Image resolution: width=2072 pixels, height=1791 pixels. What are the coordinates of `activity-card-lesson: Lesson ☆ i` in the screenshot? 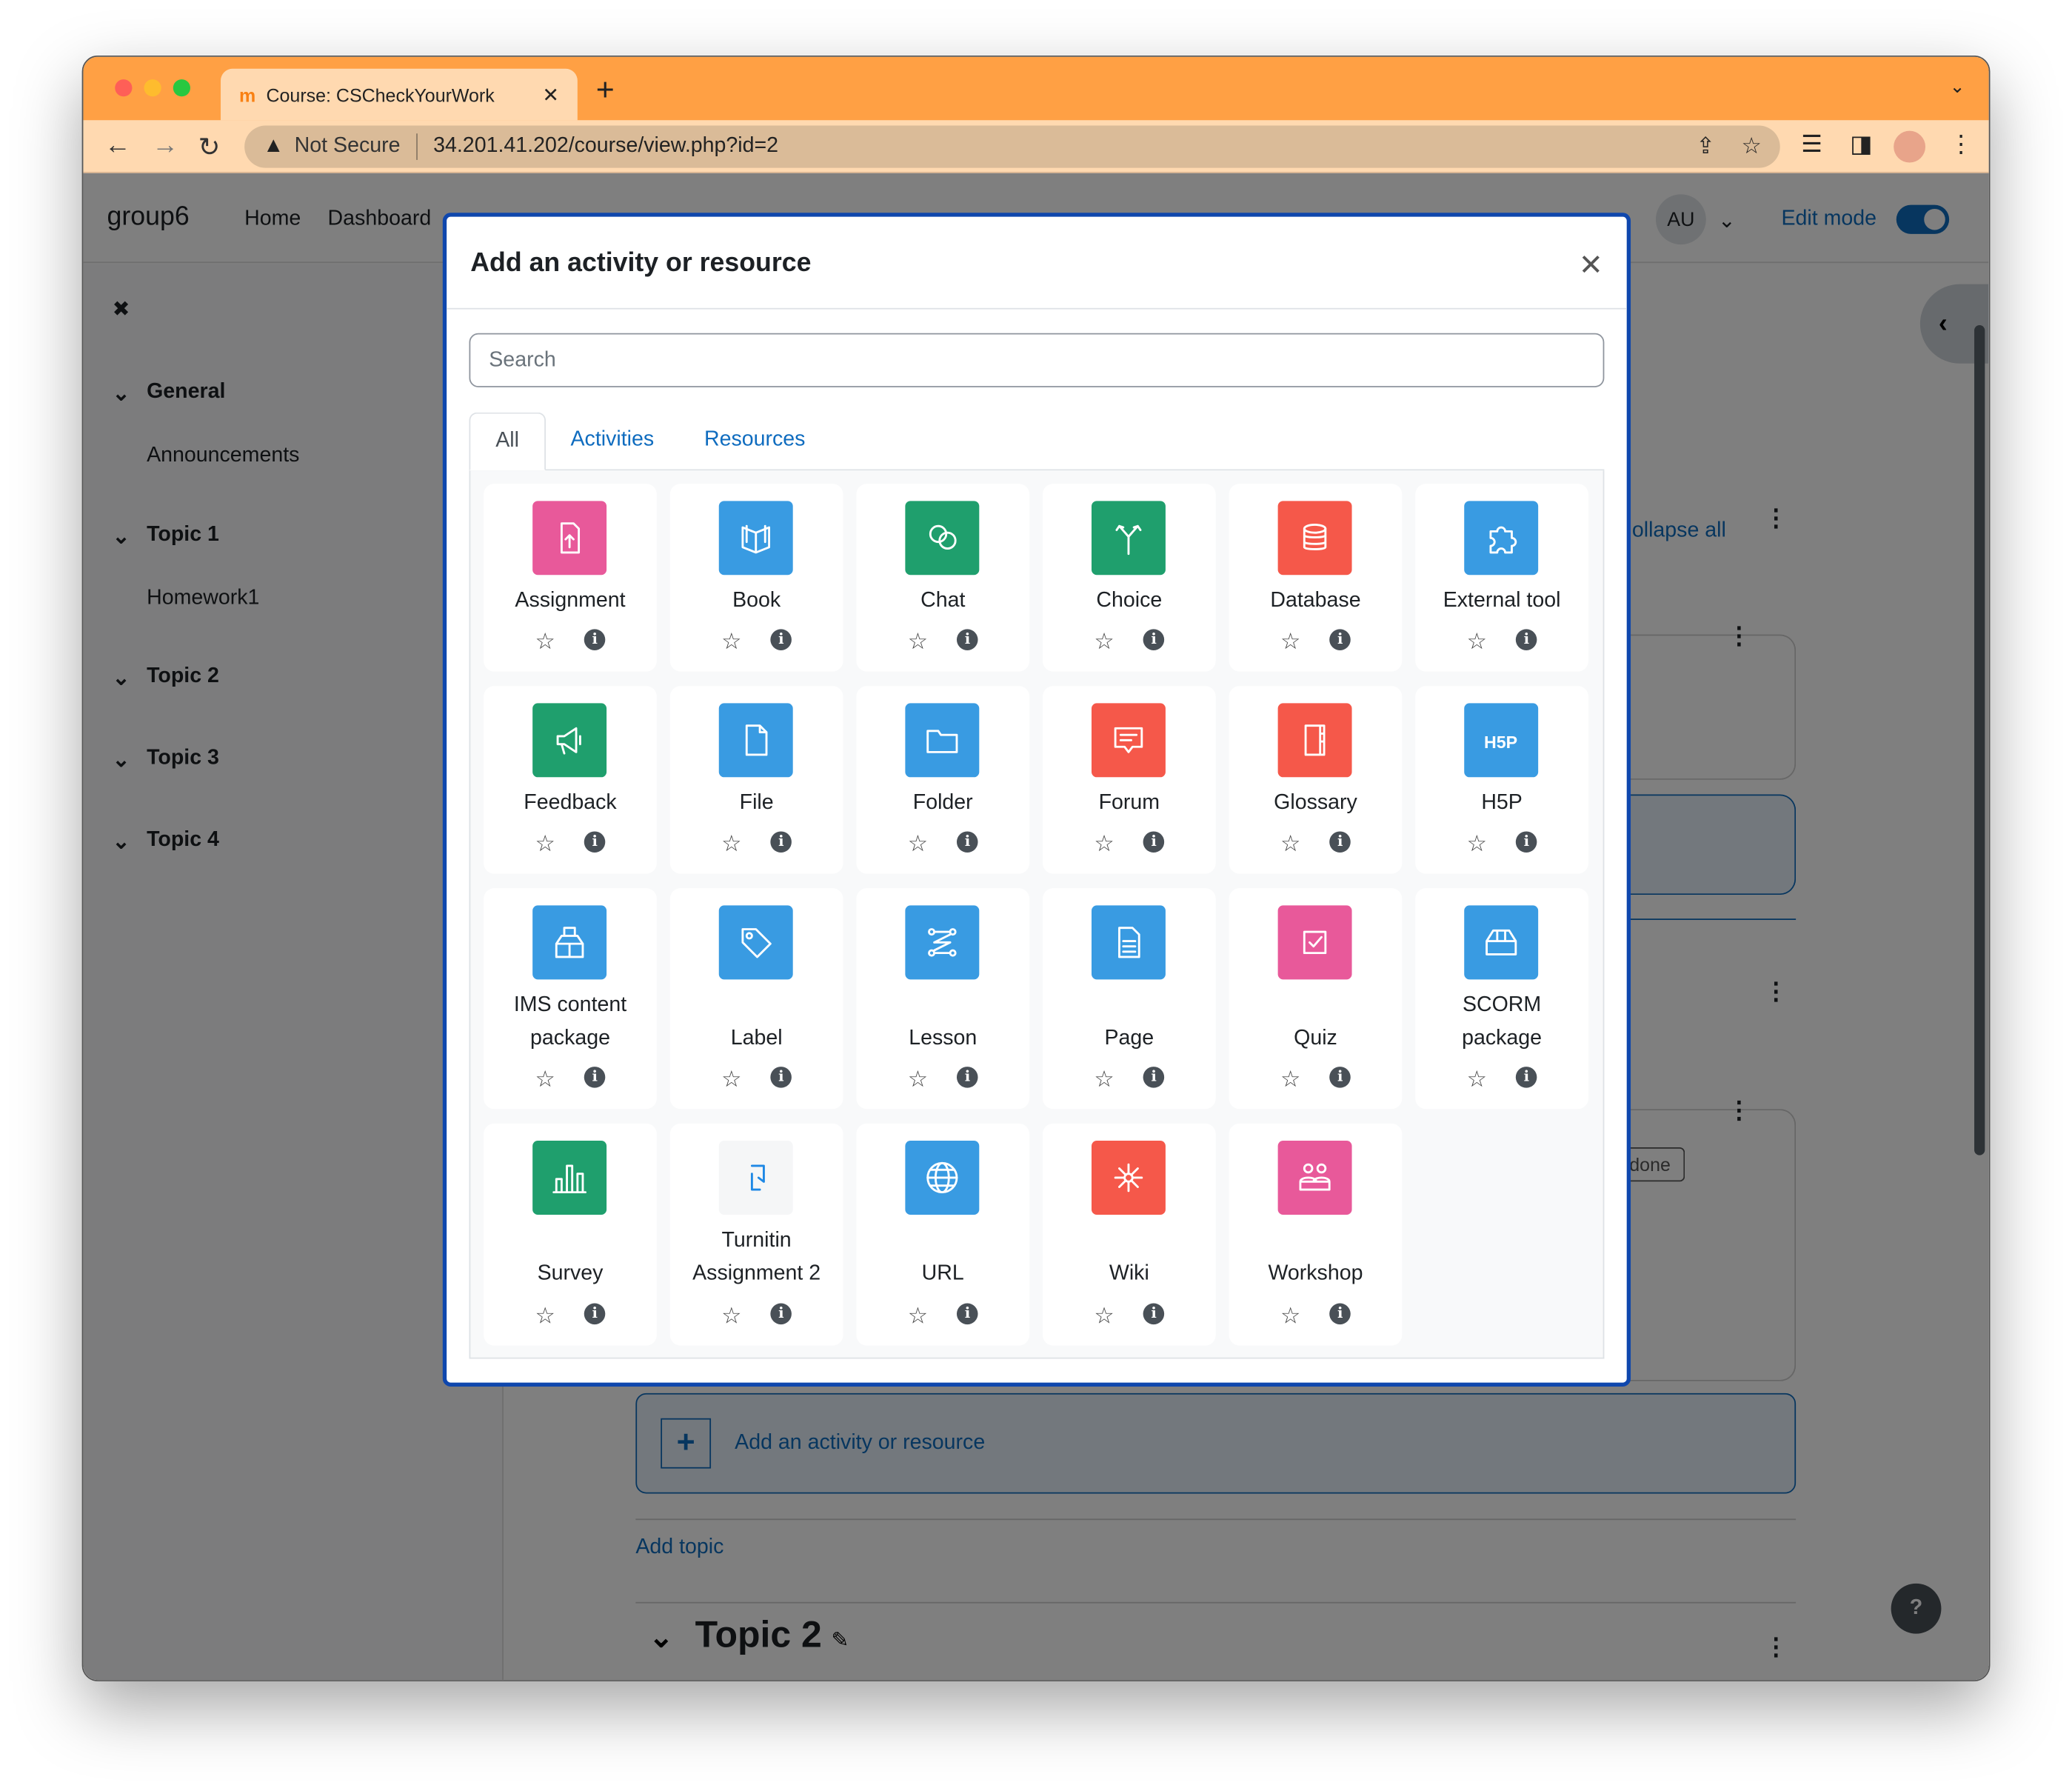 It's located at (943, 999).